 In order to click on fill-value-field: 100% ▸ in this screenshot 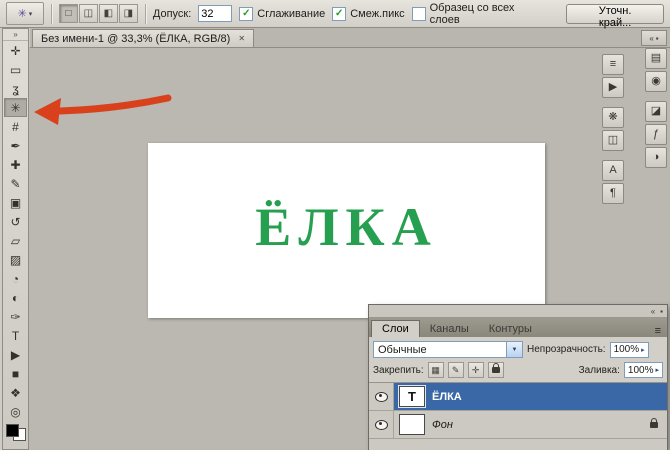, I will do `click(643, 370)`.